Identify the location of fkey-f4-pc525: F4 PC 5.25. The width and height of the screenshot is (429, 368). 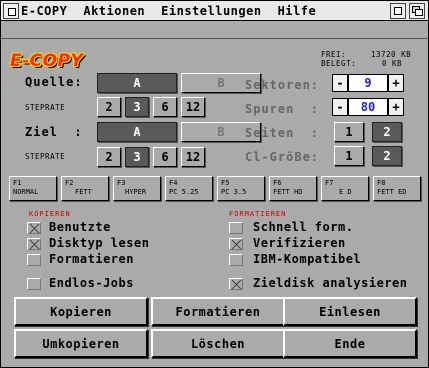
(189, 188).